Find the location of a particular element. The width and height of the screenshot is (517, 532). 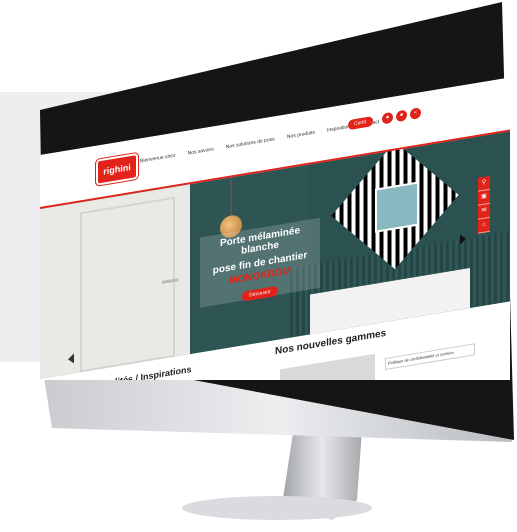

home-icon: ⌂ is located at coordinates (484, 225).